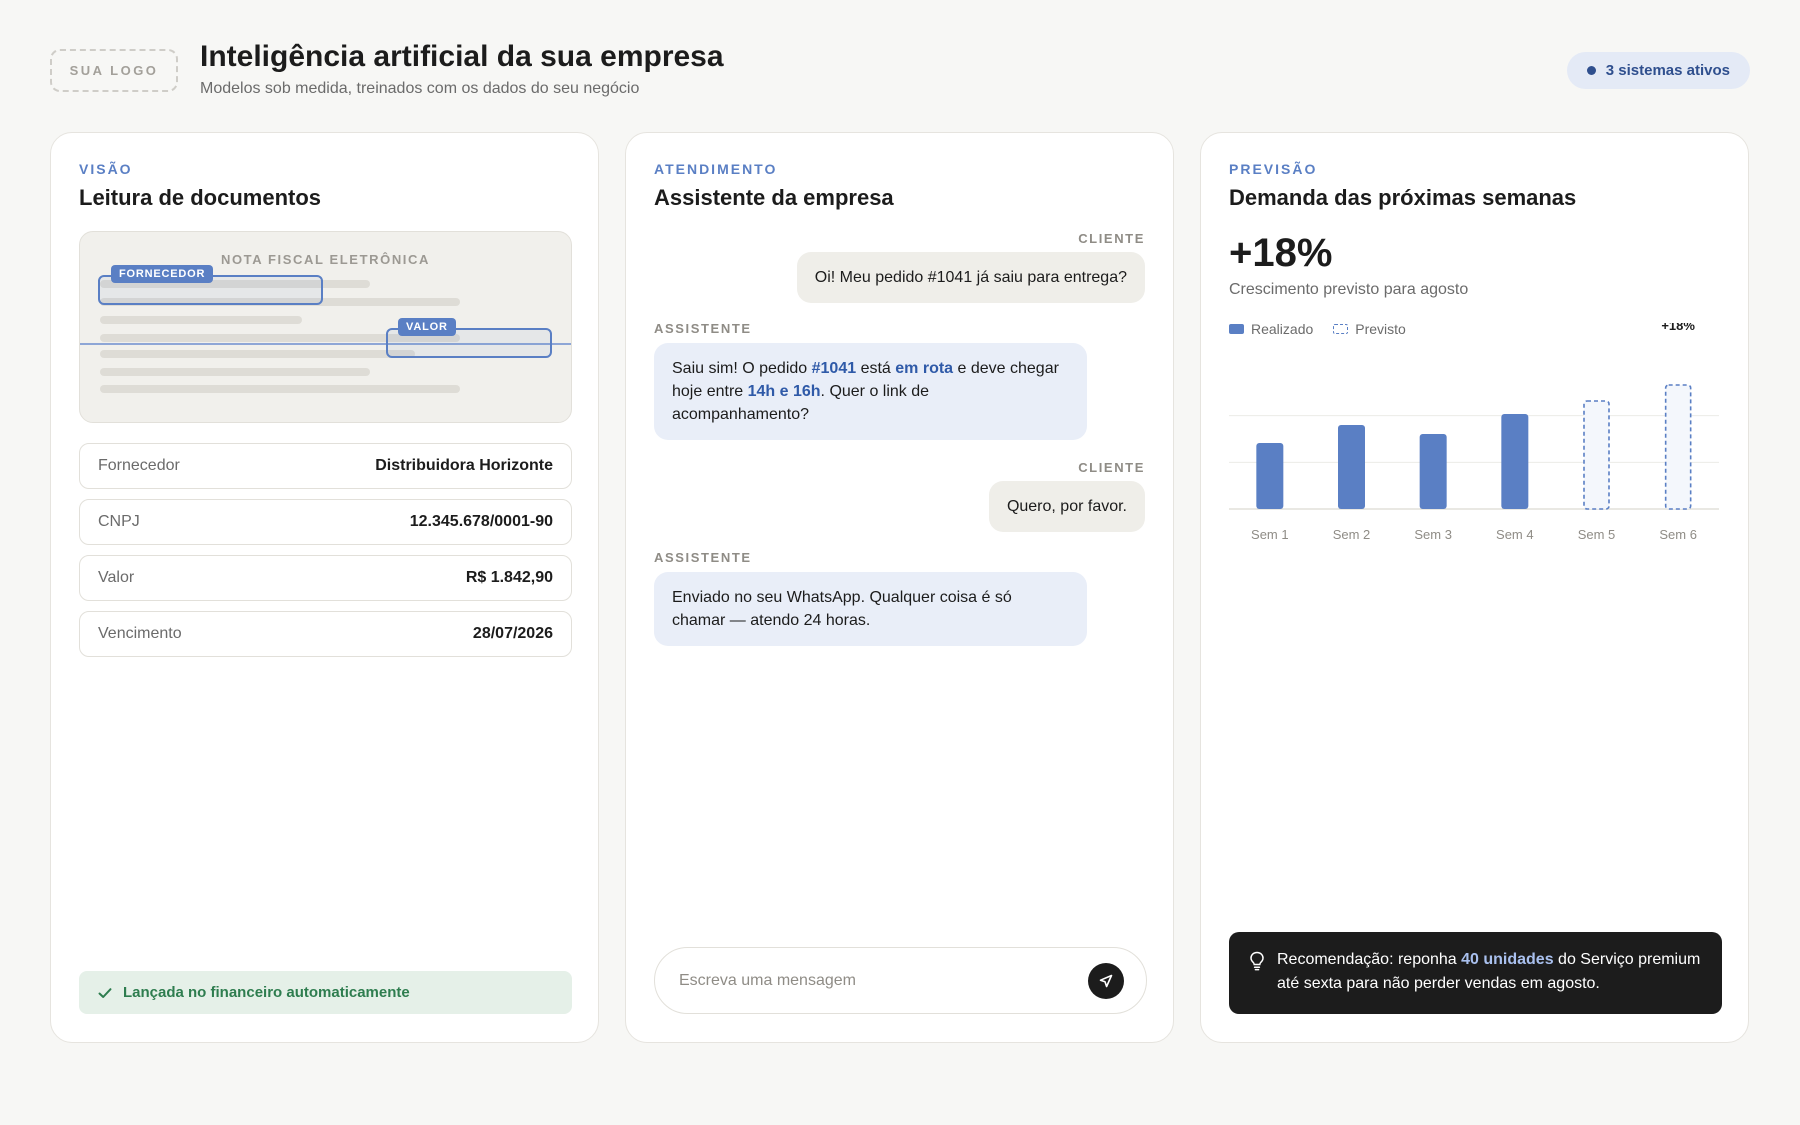 The width and height of the screenshot is (1800, 1125). Describe the element at coordinates (1257, 961) in the screenshot. I see `lightbulb-icon` at that location.